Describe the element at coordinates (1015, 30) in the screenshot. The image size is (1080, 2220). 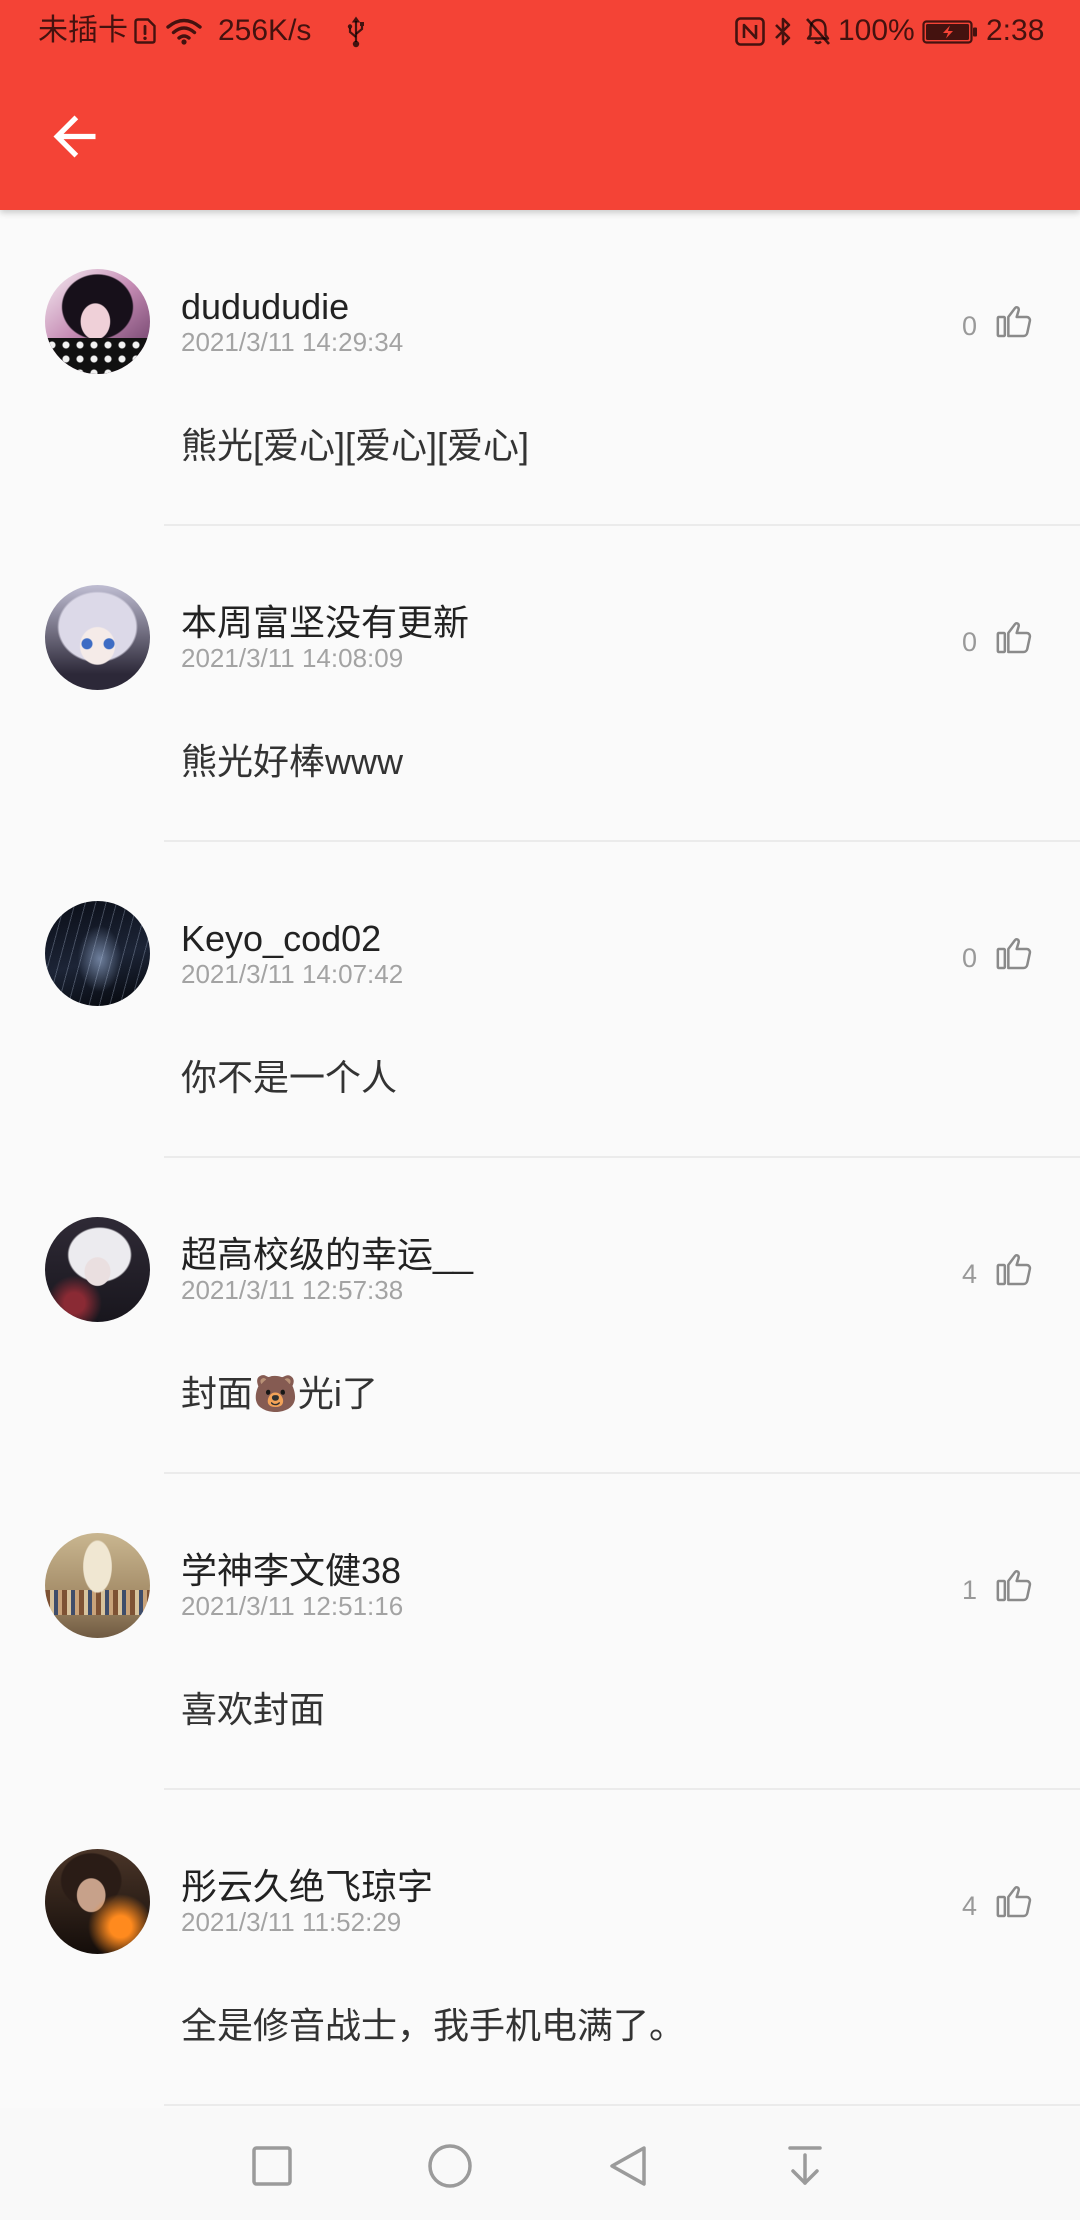
I see `clock-text: 2:38` at that location.